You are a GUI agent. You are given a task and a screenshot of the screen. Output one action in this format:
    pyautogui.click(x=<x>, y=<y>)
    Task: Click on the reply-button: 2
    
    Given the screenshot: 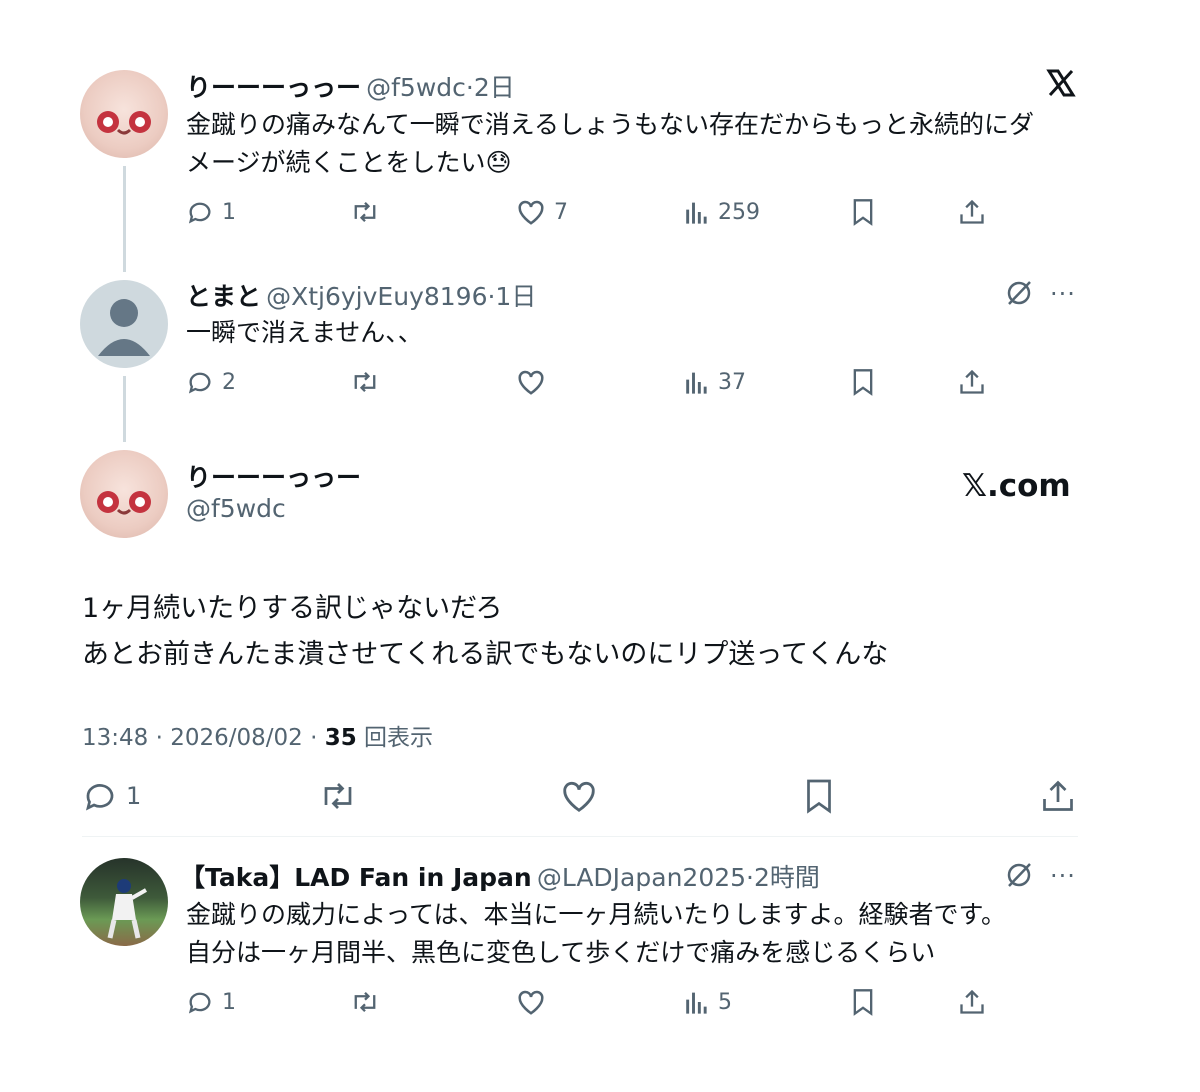 What is the action you would take?
    pyautogui.click(x=211, y=382)
    